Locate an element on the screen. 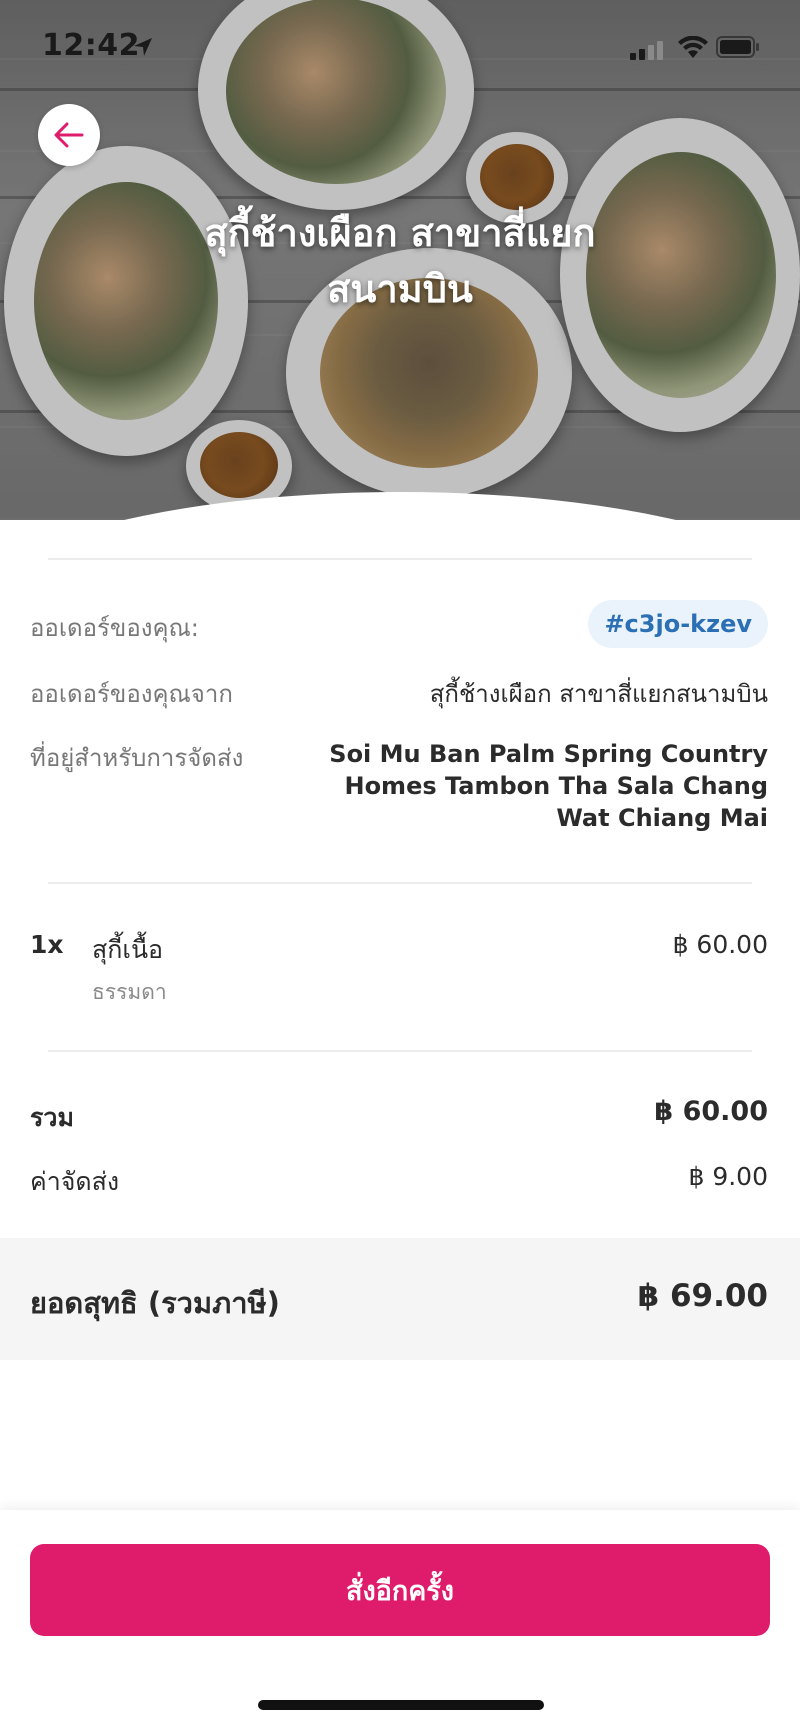  location-arrow-icon is located at coordinates (143, 47).